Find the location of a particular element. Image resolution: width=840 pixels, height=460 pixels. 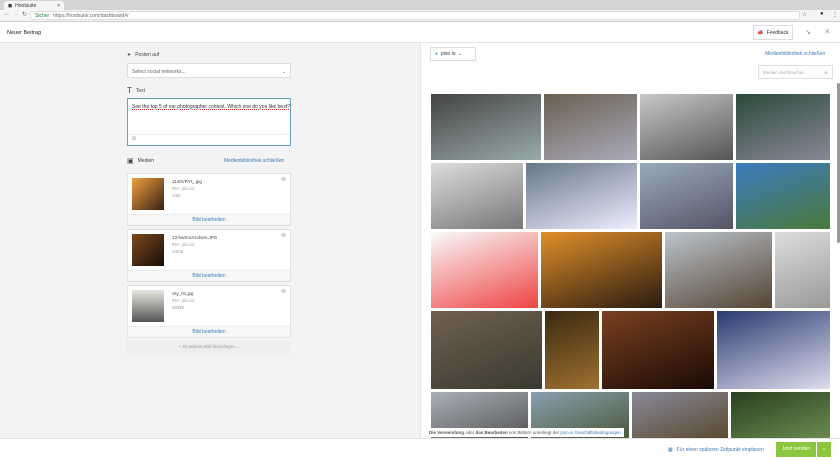

url-text: https://hootsuite.com/dashboard#/ is located at coordinates (91, 15).